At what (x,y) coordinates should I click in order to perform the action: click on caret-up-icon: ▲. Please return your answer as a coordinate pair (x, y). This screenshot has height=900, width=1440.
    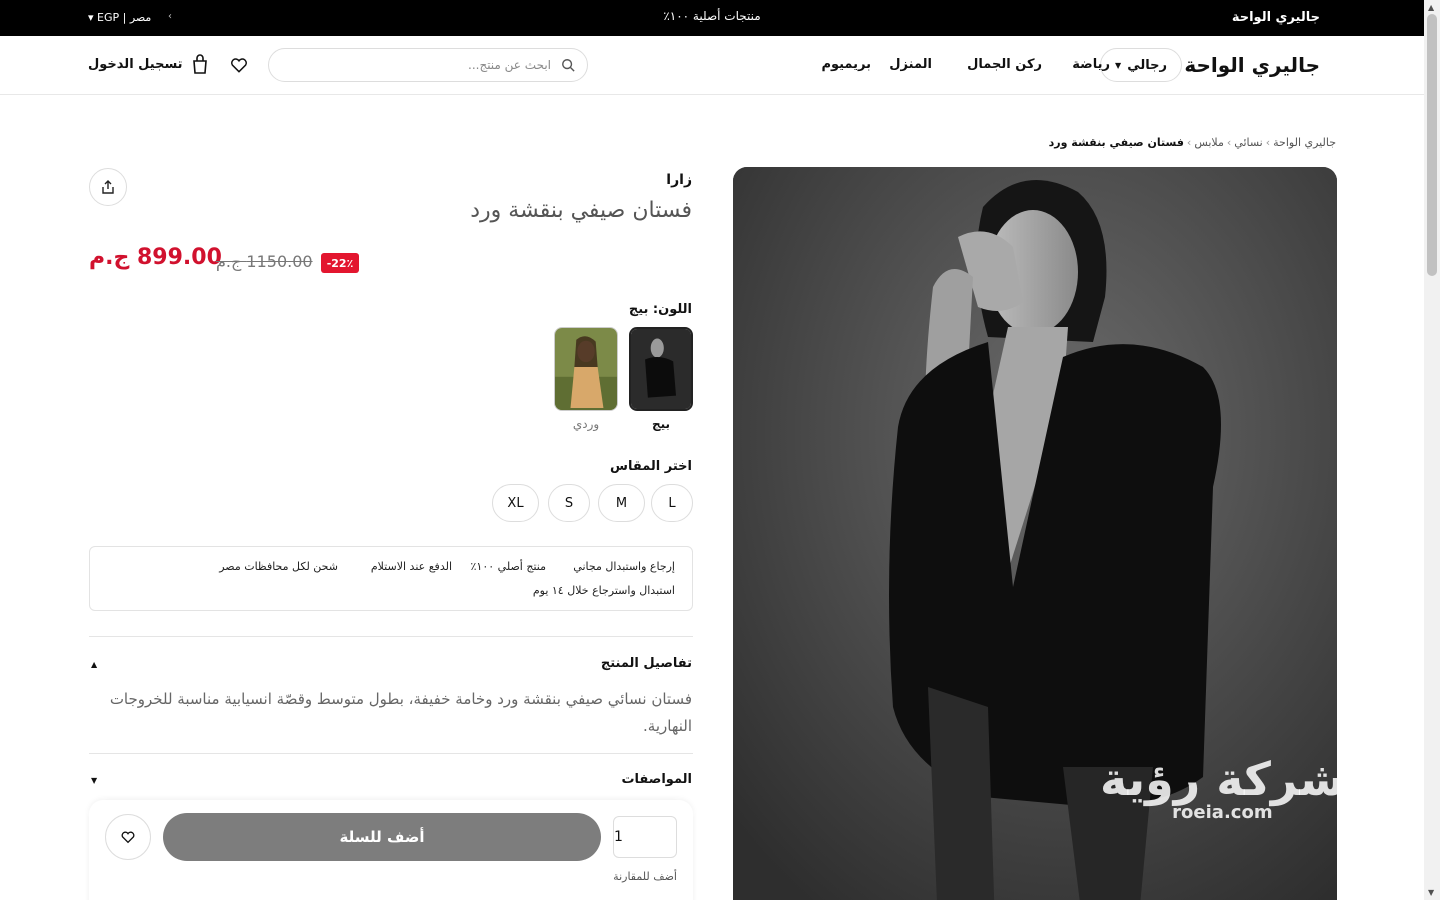
    Looking at the image, I should click on (94, 664).